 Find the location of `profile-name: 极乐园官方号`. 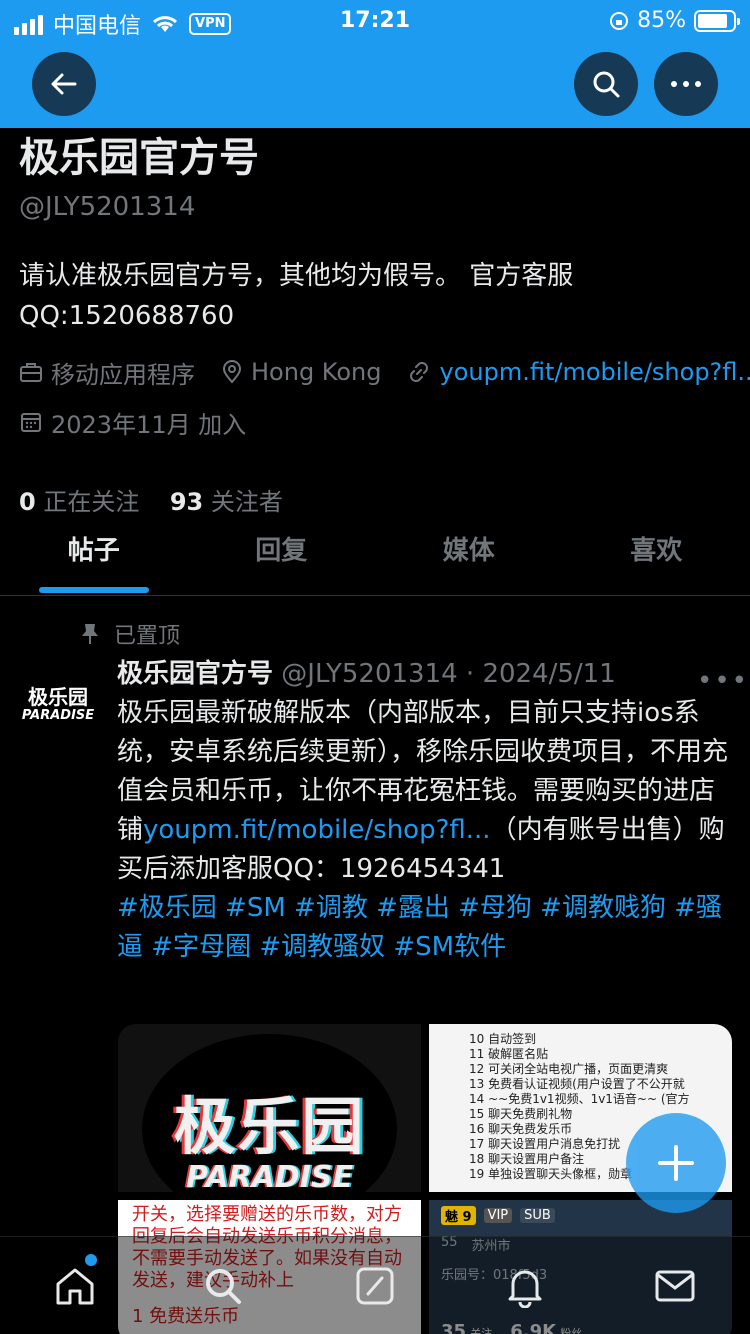

profile-name: 极乐园官方号 is located at coordinates (139, 158).